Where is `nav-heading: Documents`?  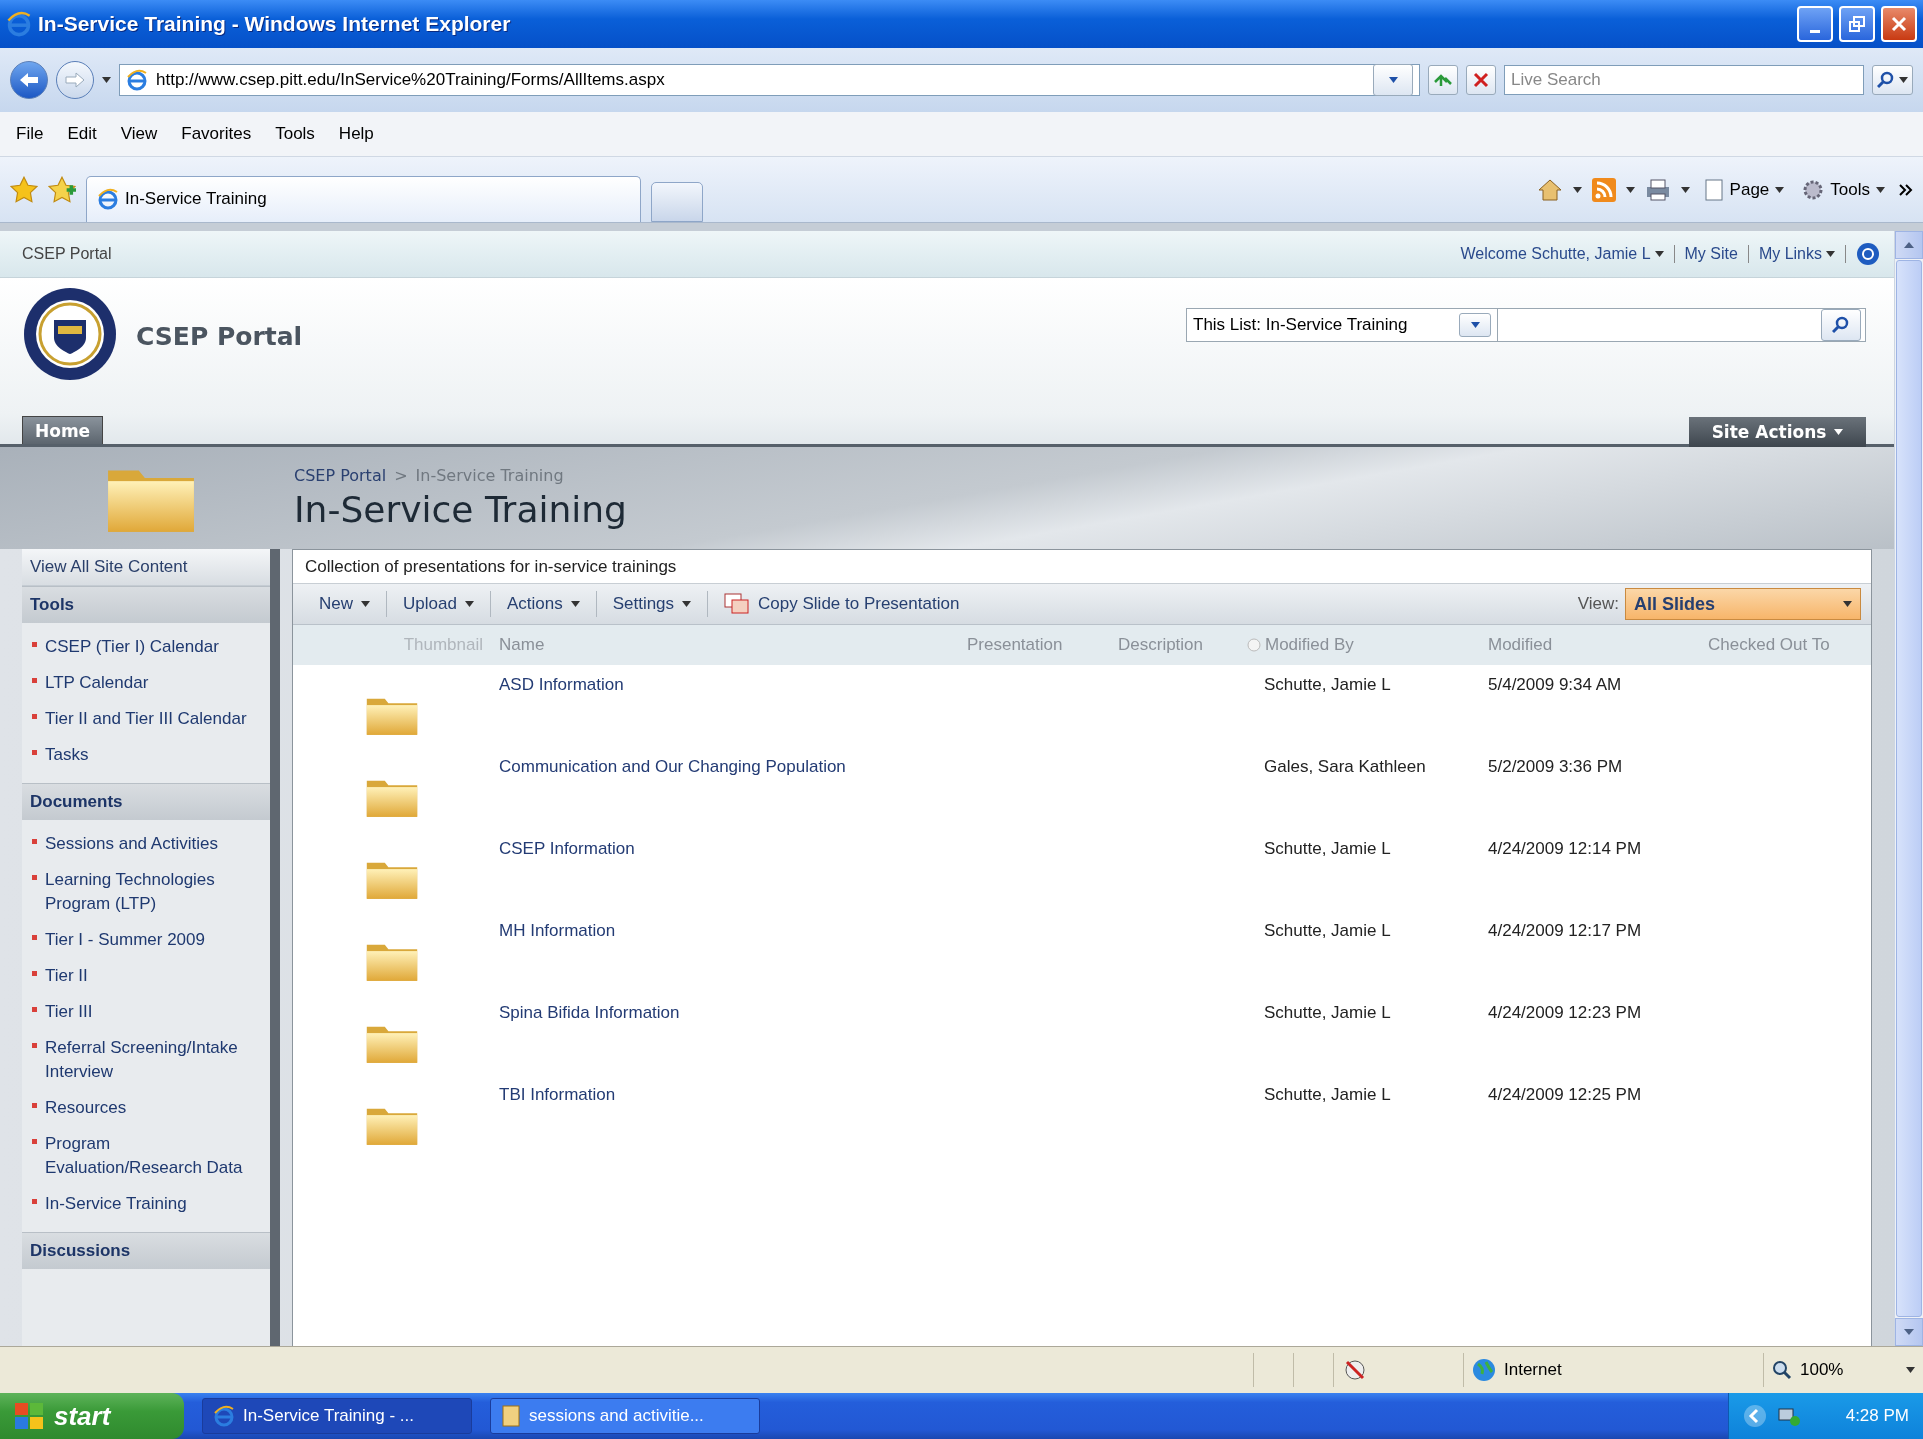
nav-heading: Documents is located at coordinates (146, 801).